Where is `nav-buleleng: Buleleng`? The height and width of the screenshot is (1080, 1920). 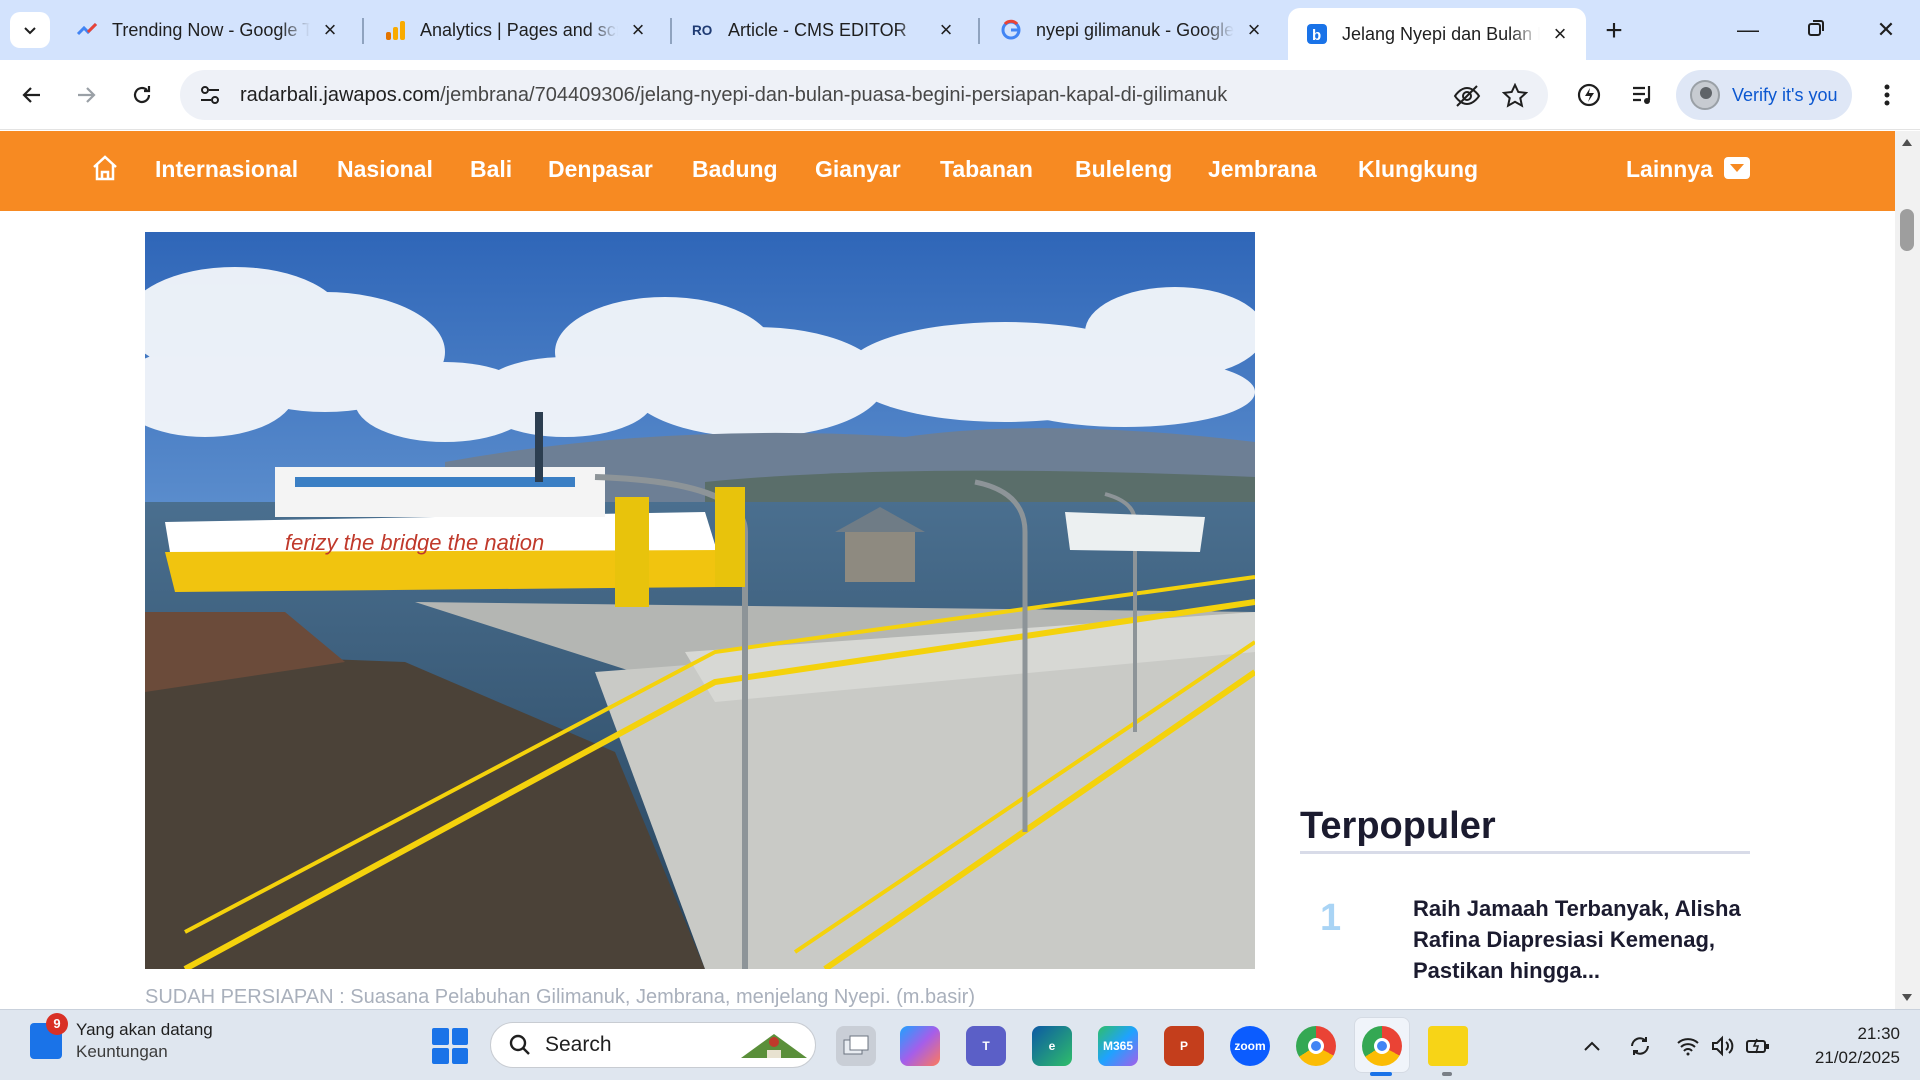 nav-buleleng: Buleleng is located at coordinates (1123, 169).